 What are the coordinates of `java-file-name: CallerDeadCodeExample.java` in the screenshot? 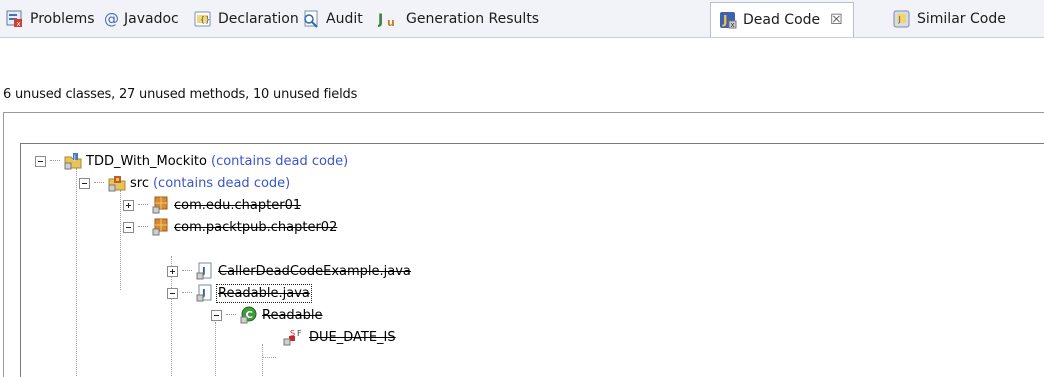 It's located at (314, 271).